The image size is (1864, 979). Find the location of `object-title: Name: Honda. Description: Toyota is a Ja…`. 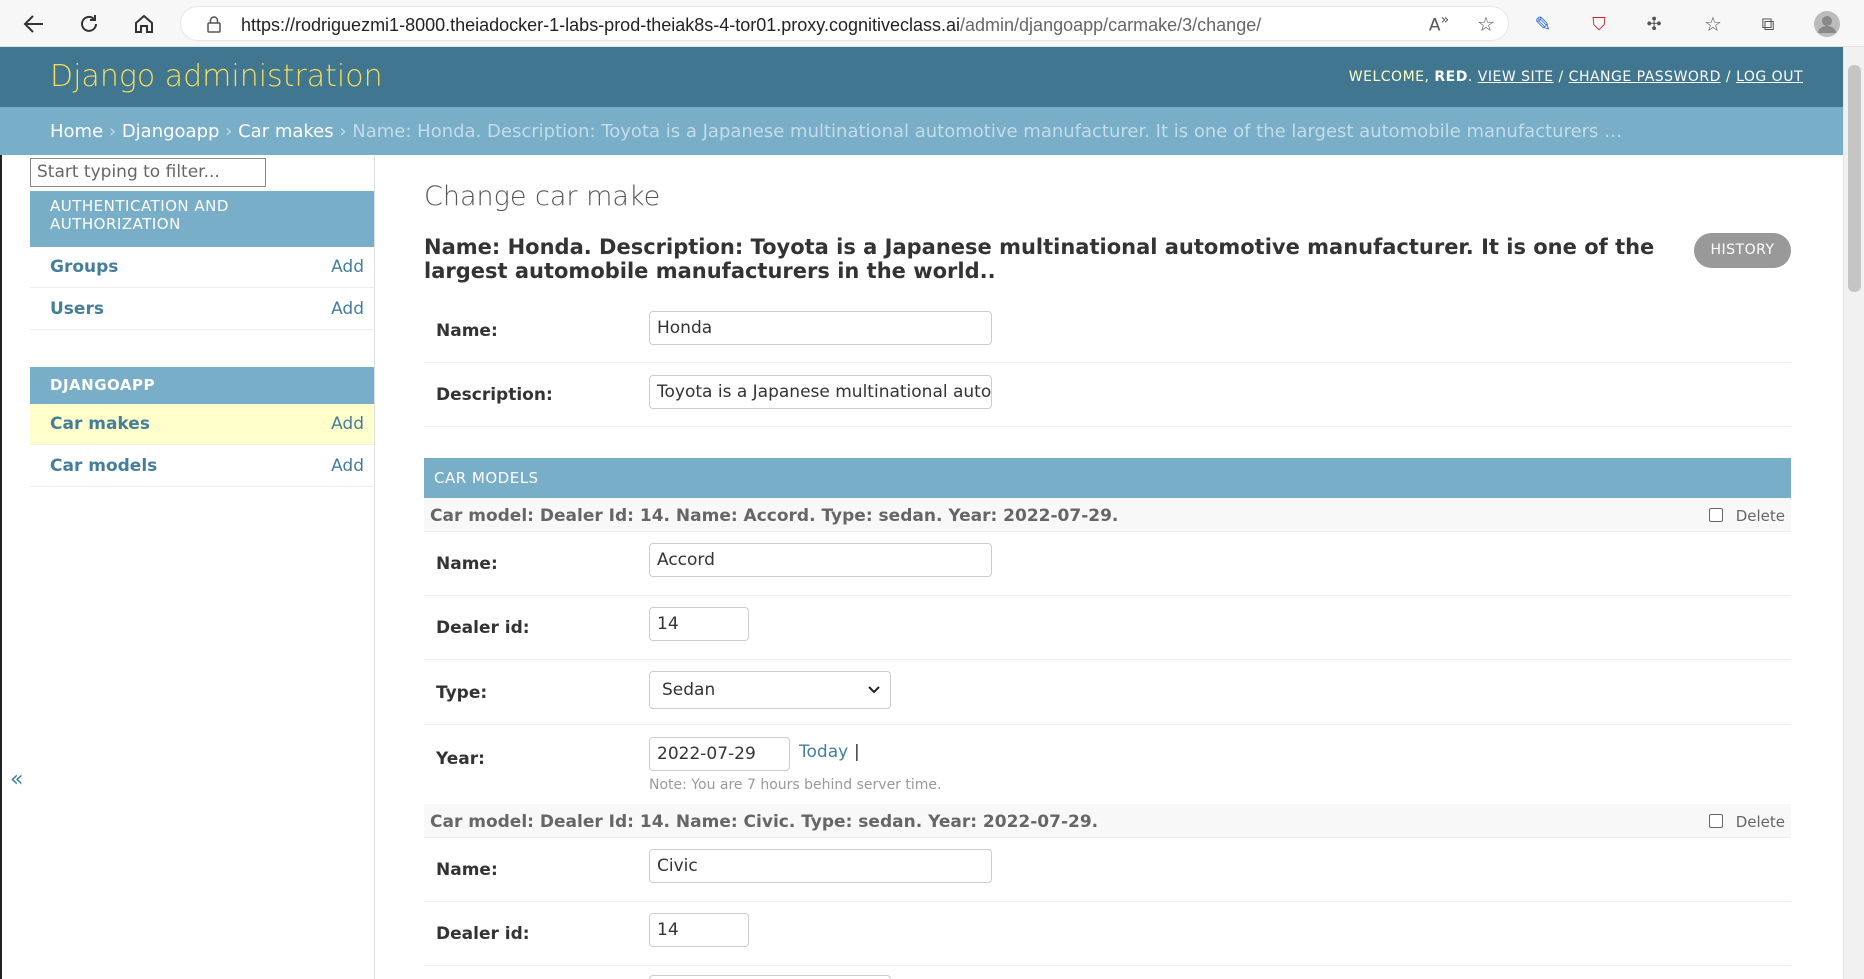

object-title: Name: Honda. Description: Toyota is a Ja… is located at coordinates (1039, 259).